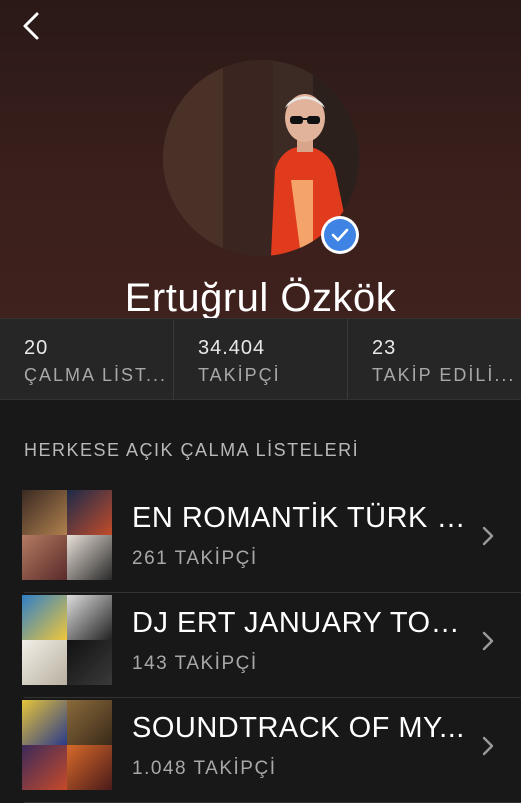 The height and width of the screenshot is (803, 521). I want to click on profile-name: Ertuğrul Özkök, so click(260, 297).